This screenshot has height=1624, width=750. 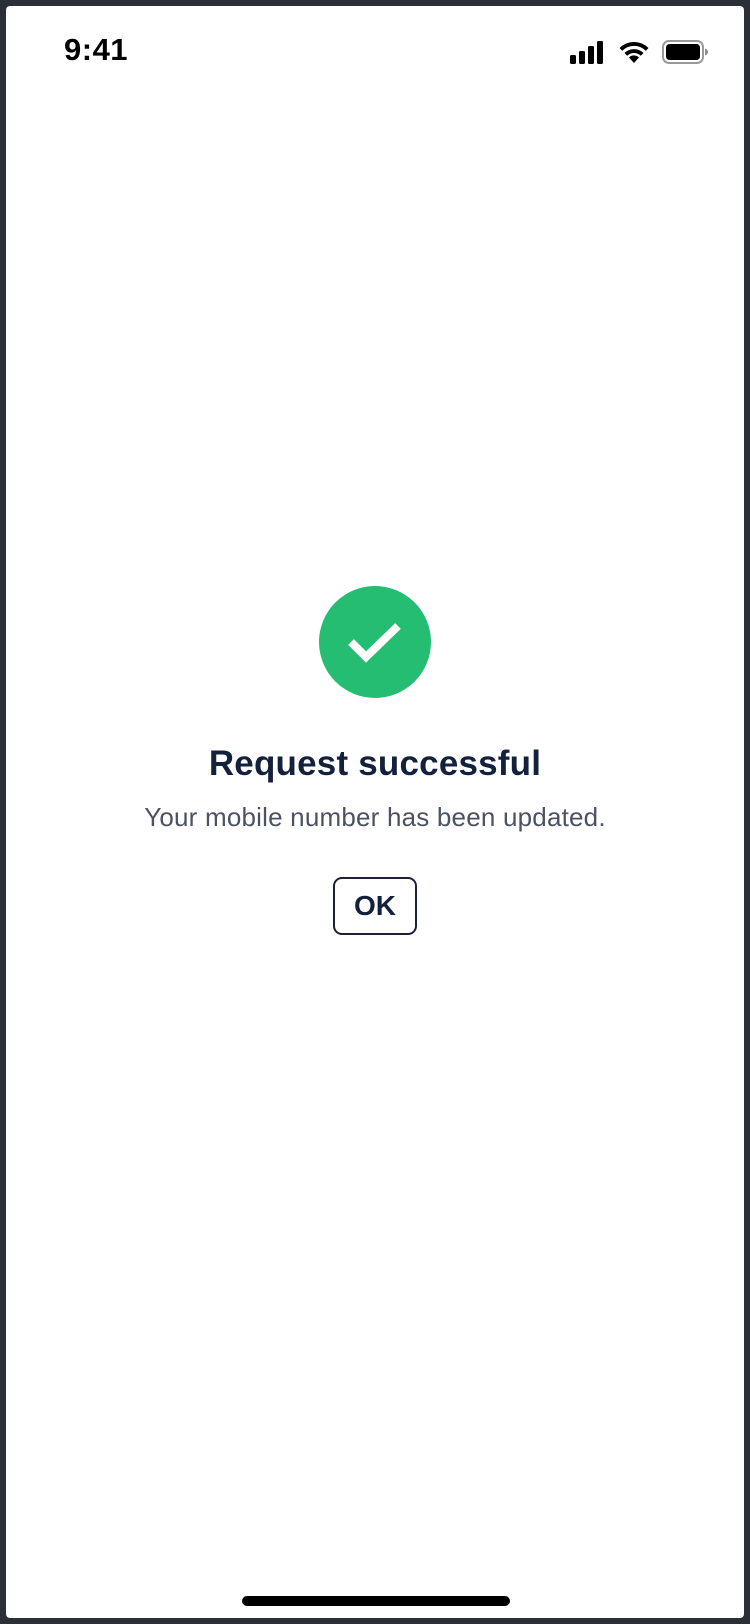 I want to click on cellular-signal-icon, so click(x=588, y=52).